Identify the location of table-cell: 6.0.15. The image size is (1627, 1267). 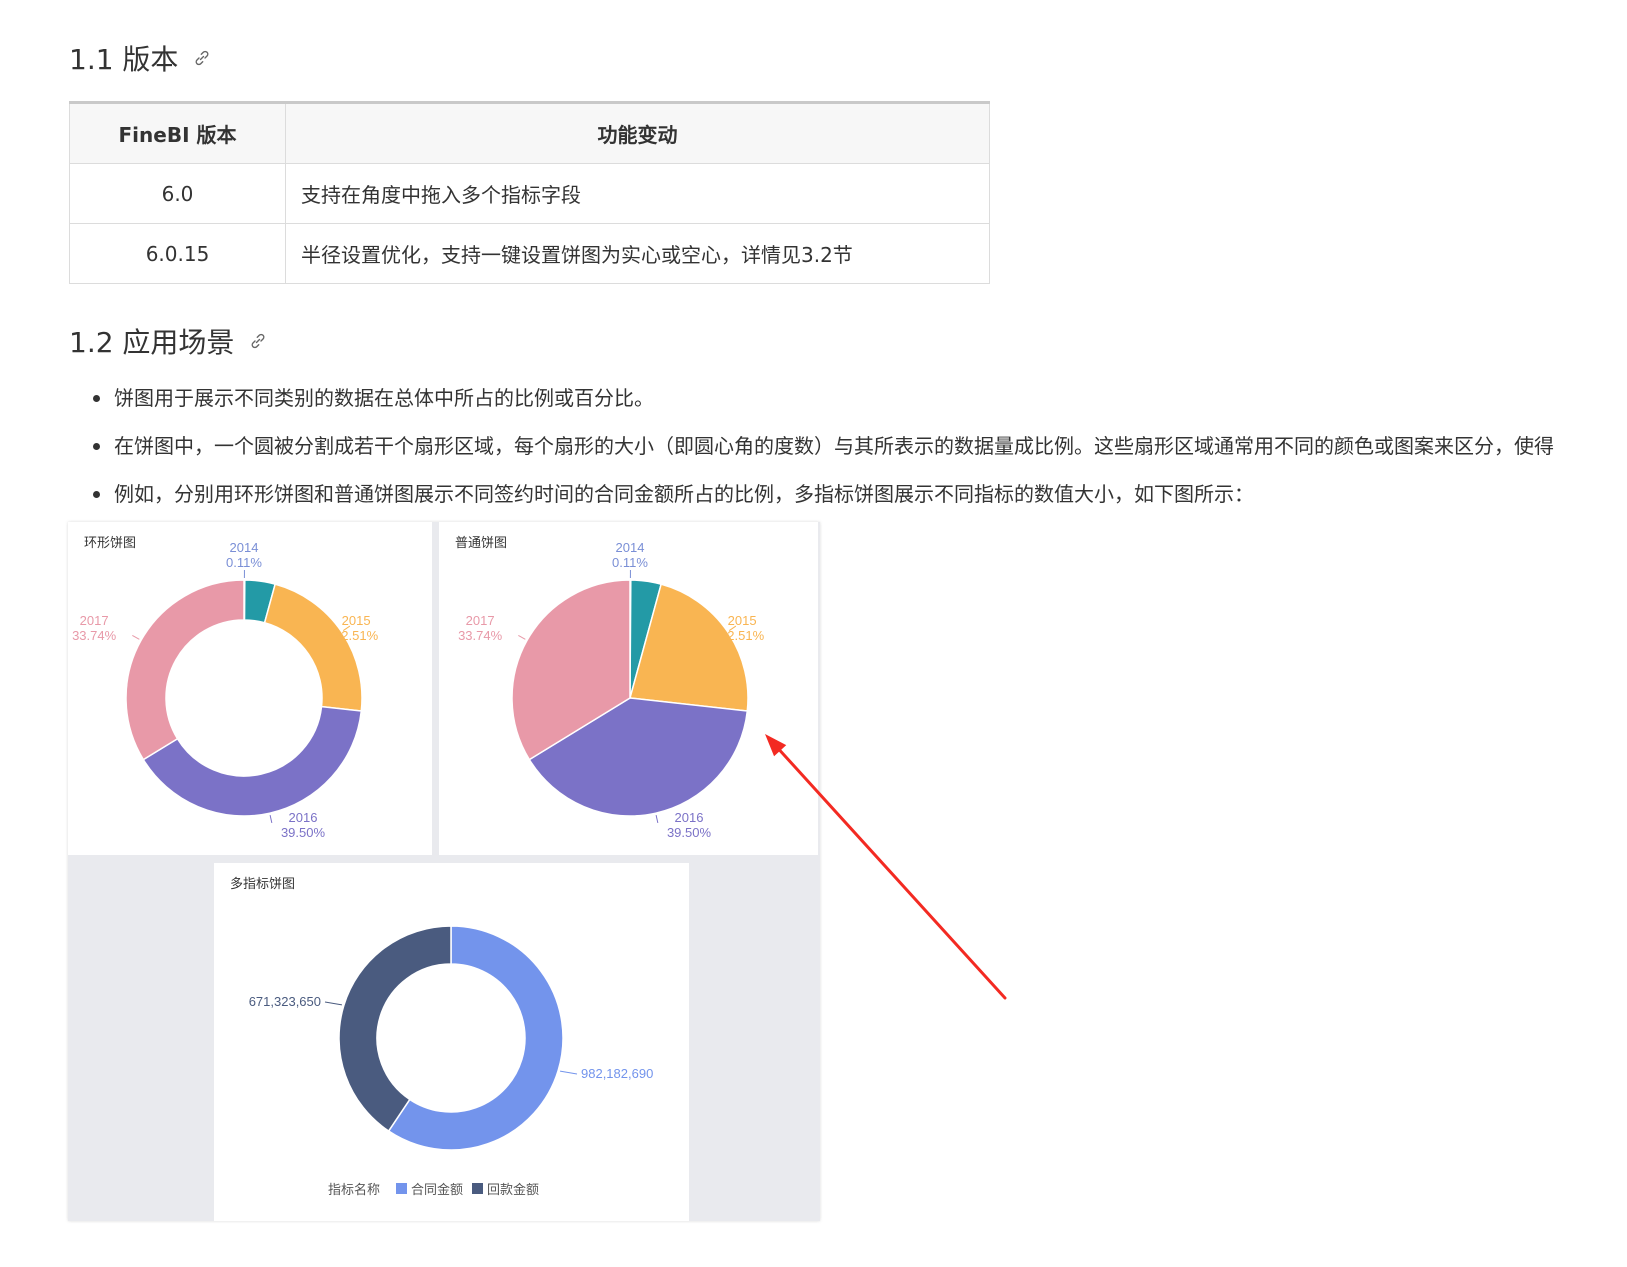
(177, 253).